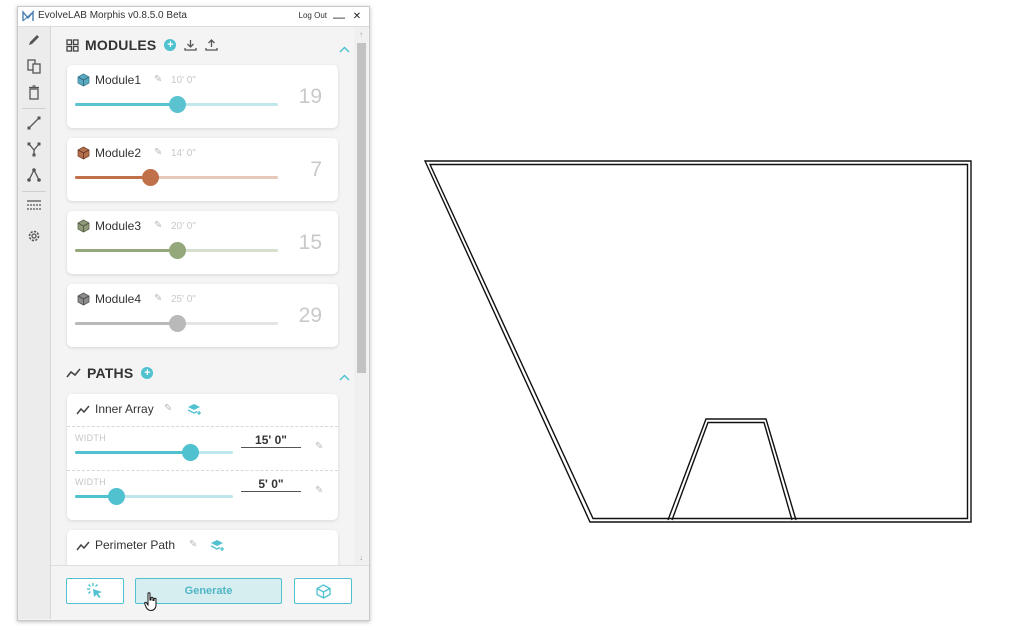 This screenshot has width=1024, height=638. I want to click on module-count: 7, so click(316, 169).